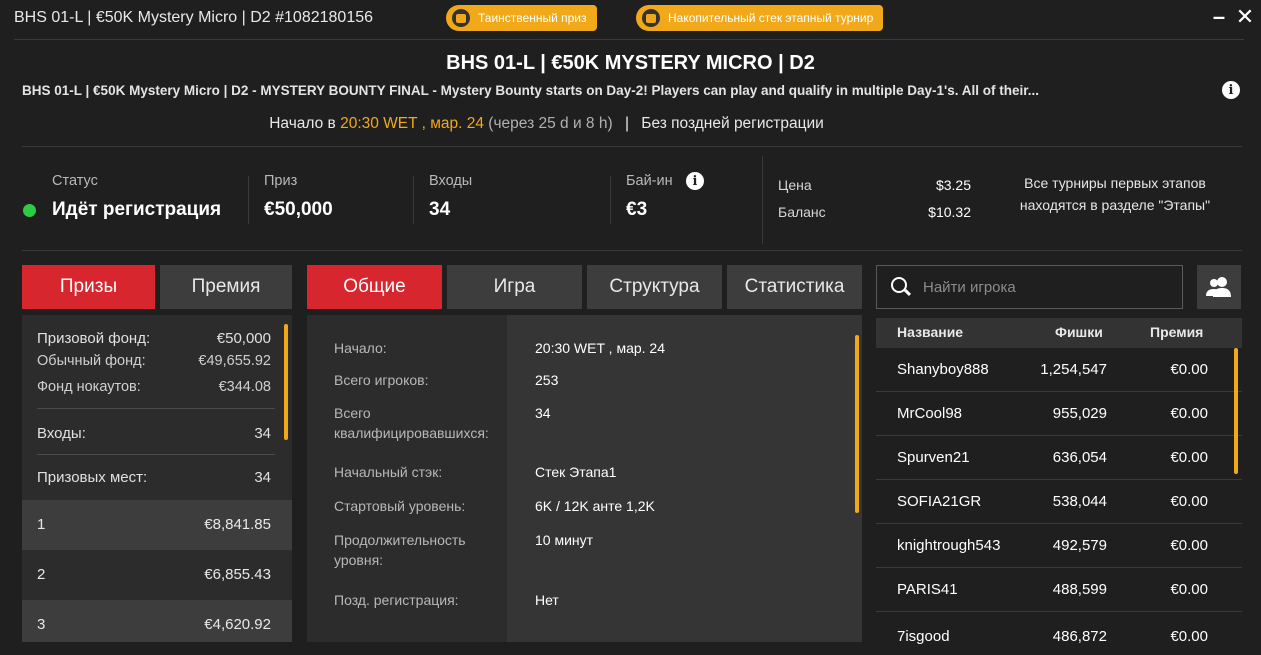 The image size is (1261, 655). I want to click on table-row: Shanyboy888 1,254,547 €0.00, so click(1059, 370).